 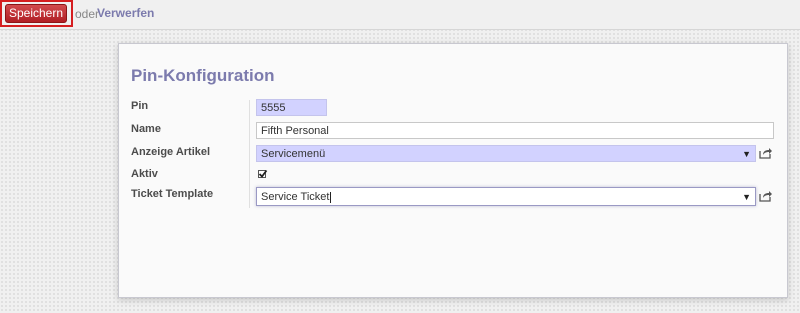 What do you see at coordinates (144, 174) in the screenshot?
I see `aktiv-label: Aktiv` at bounding box center [144, 174].